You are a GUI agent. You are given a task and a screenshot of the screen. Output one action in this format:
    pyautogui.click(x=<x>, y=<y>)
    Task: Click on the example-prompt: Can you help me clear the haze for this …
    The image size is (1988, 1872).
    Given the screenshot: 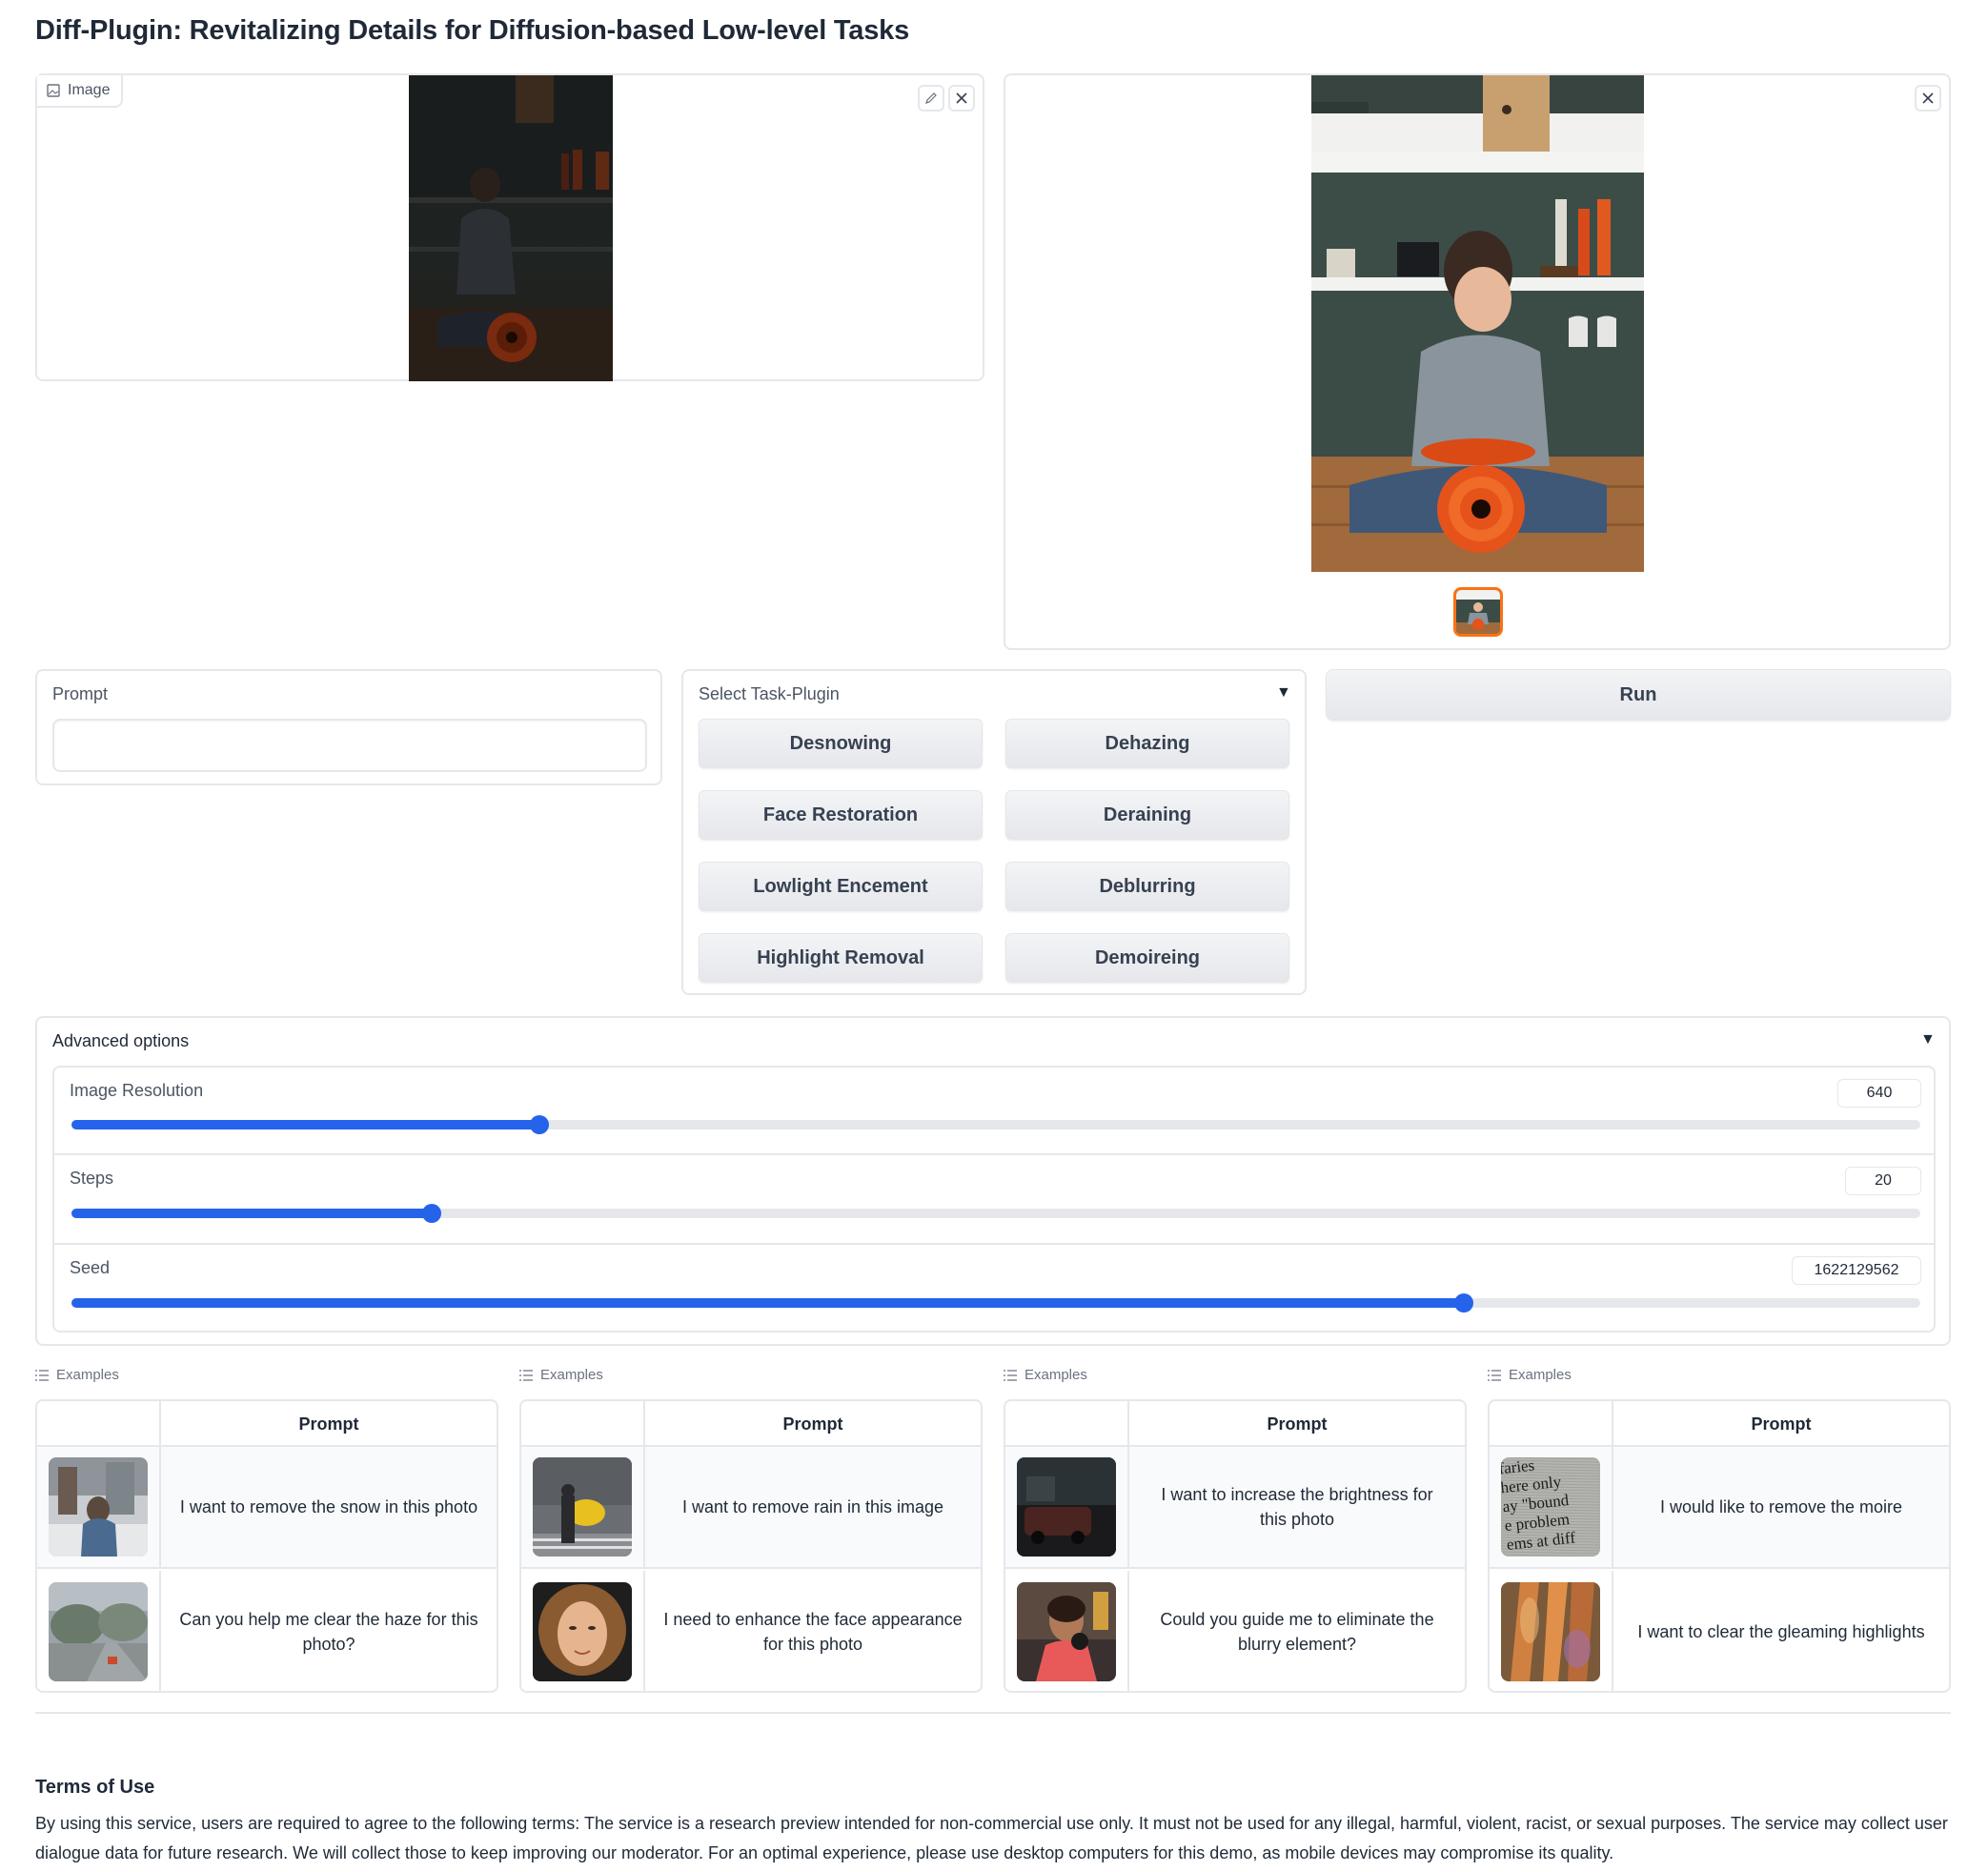 What is the action you would take?
    pyautogui.click(x=328, y=1631)
    